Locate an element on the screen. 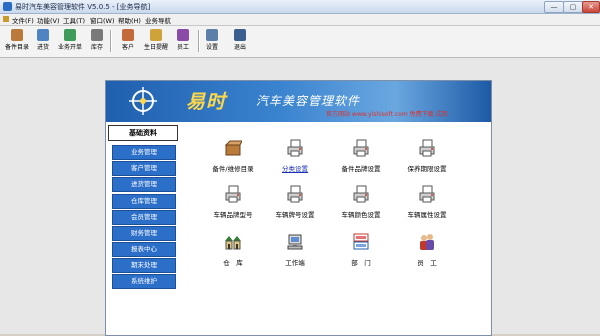  nav-item-finance: 财务管理 is located at coordinates (144, 233).